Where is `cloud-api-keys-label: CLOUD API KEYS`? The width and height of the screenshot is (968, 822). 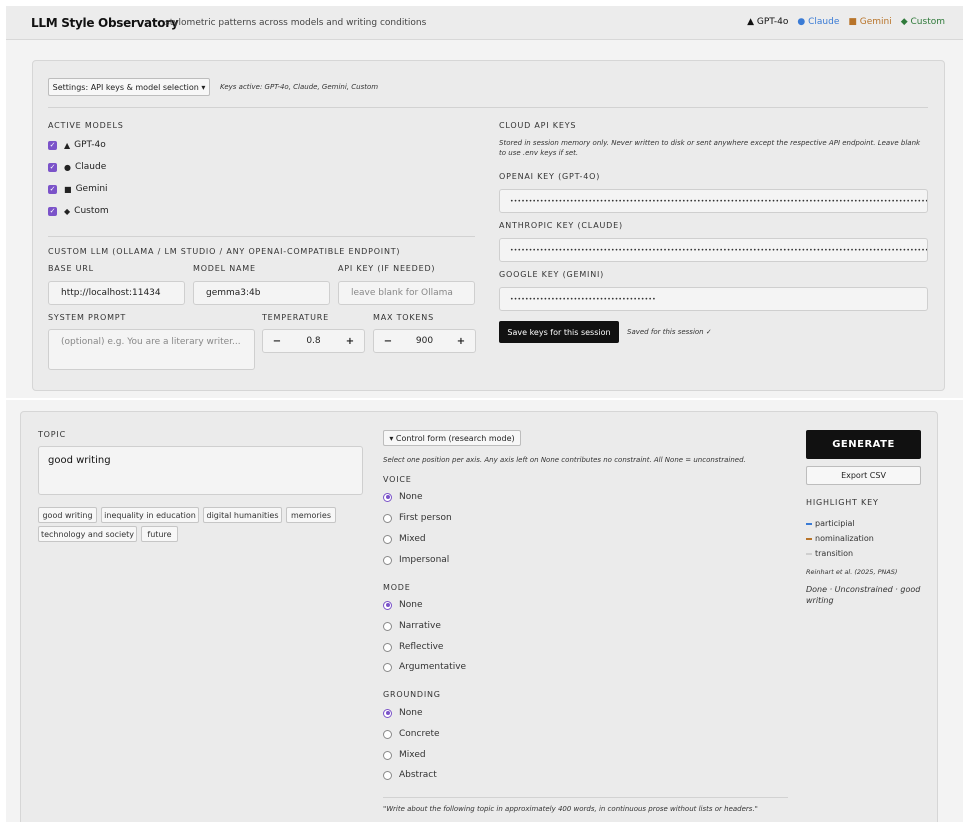
cloud-api-keys-label: CLOUD API KEYS is located at coordinates (538, 125).